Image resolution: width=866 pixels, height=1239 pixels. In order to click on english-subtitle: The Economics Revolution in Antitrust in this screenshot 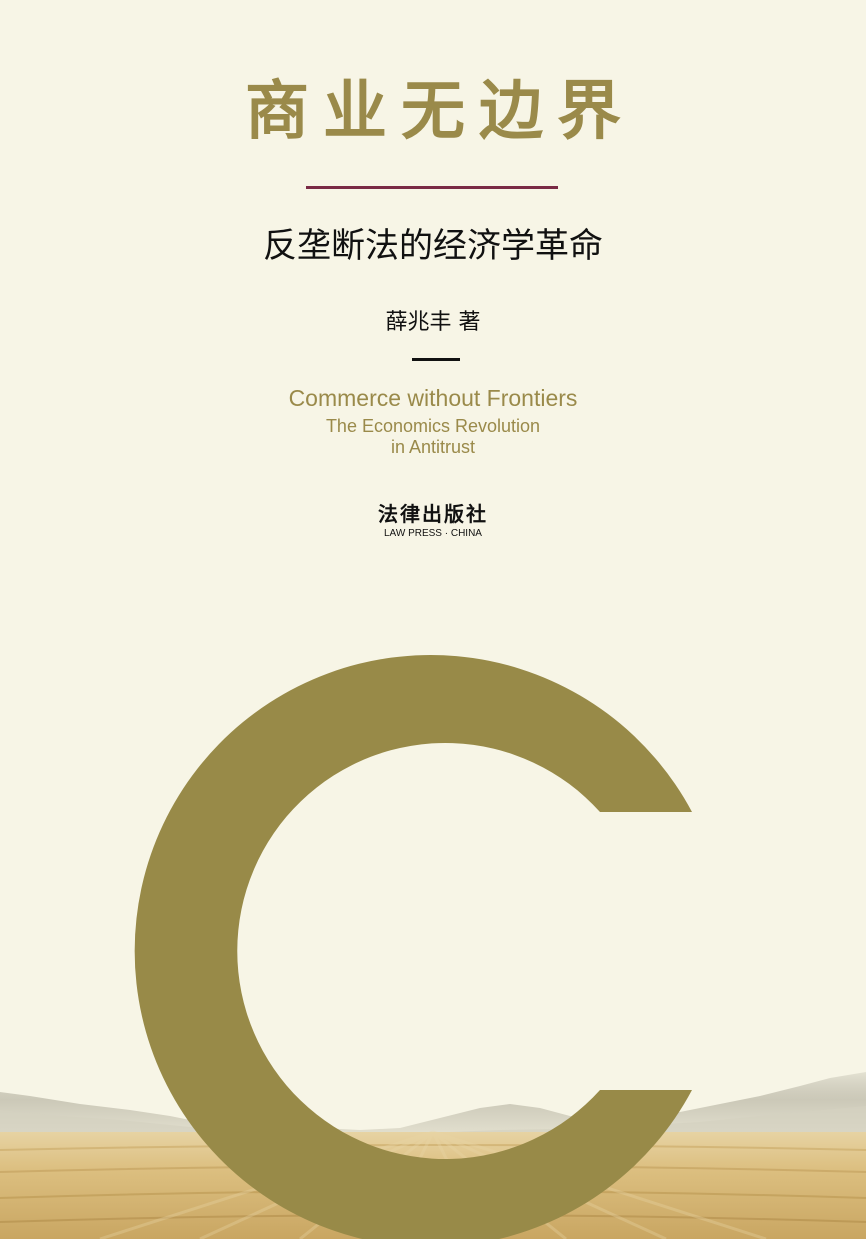, I will do `click(433, 437)`.